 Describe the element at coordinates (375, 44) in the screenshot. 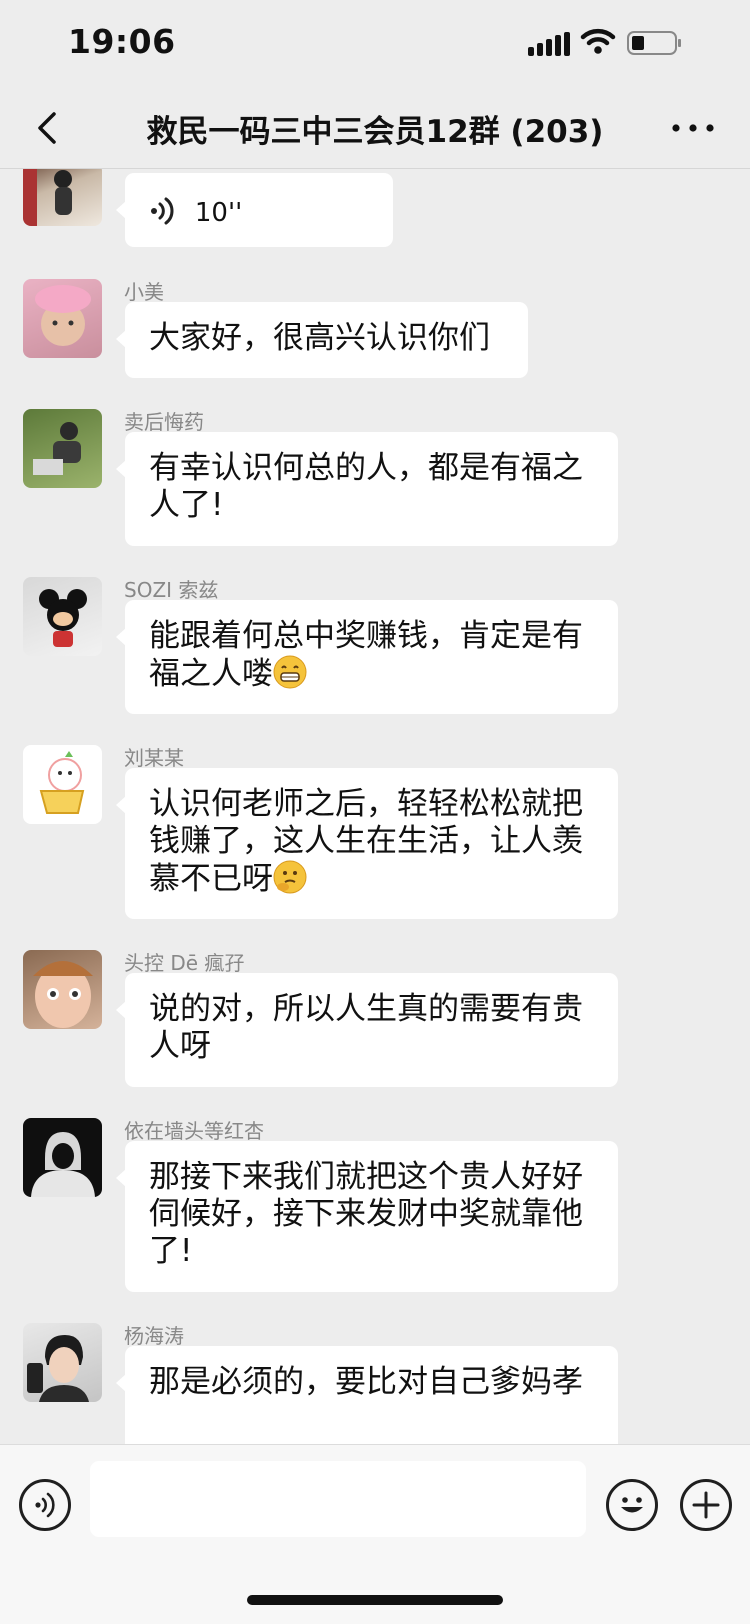

I see `status-bar: 19:06` at that location.